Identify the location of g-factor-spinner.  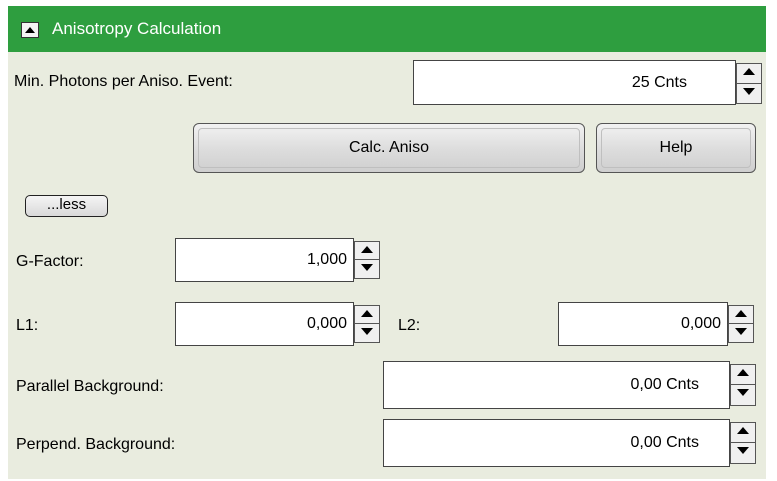
(367, 260).